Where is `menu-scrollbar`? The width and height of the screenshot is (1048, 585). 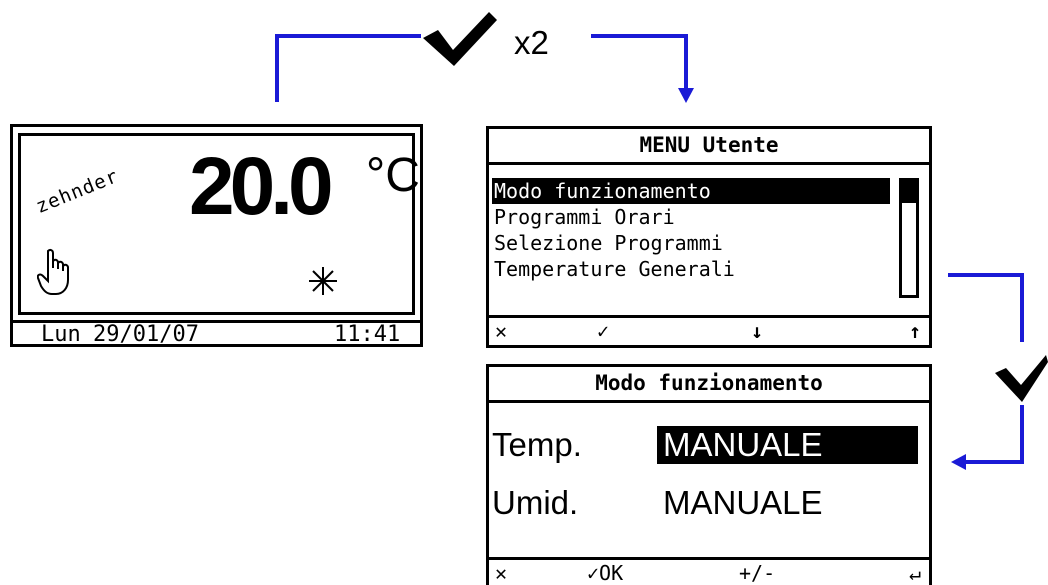
menu-scrollbar is located at coordinates (909, 238).